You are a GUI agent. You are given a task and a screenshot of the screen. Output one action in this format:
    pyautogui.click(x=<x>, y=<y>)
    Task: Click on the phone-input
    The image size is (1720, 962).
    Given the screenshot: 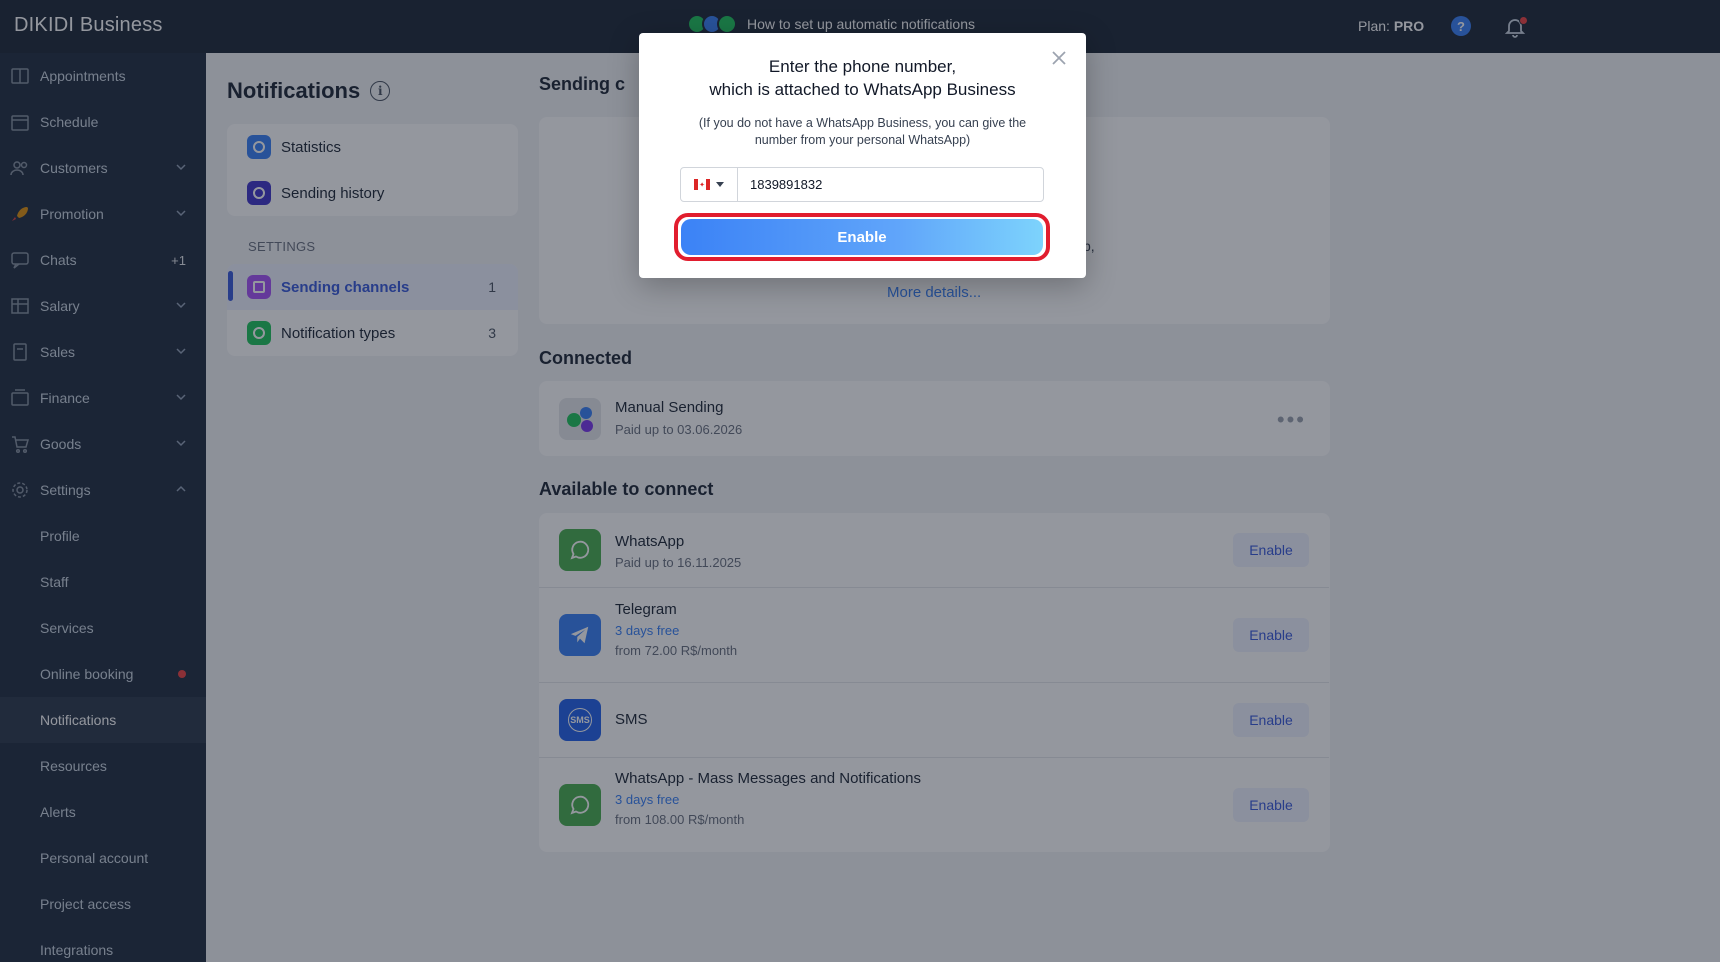 What is the action you would take?
    pyautogui.click(x=890, y=184)
    